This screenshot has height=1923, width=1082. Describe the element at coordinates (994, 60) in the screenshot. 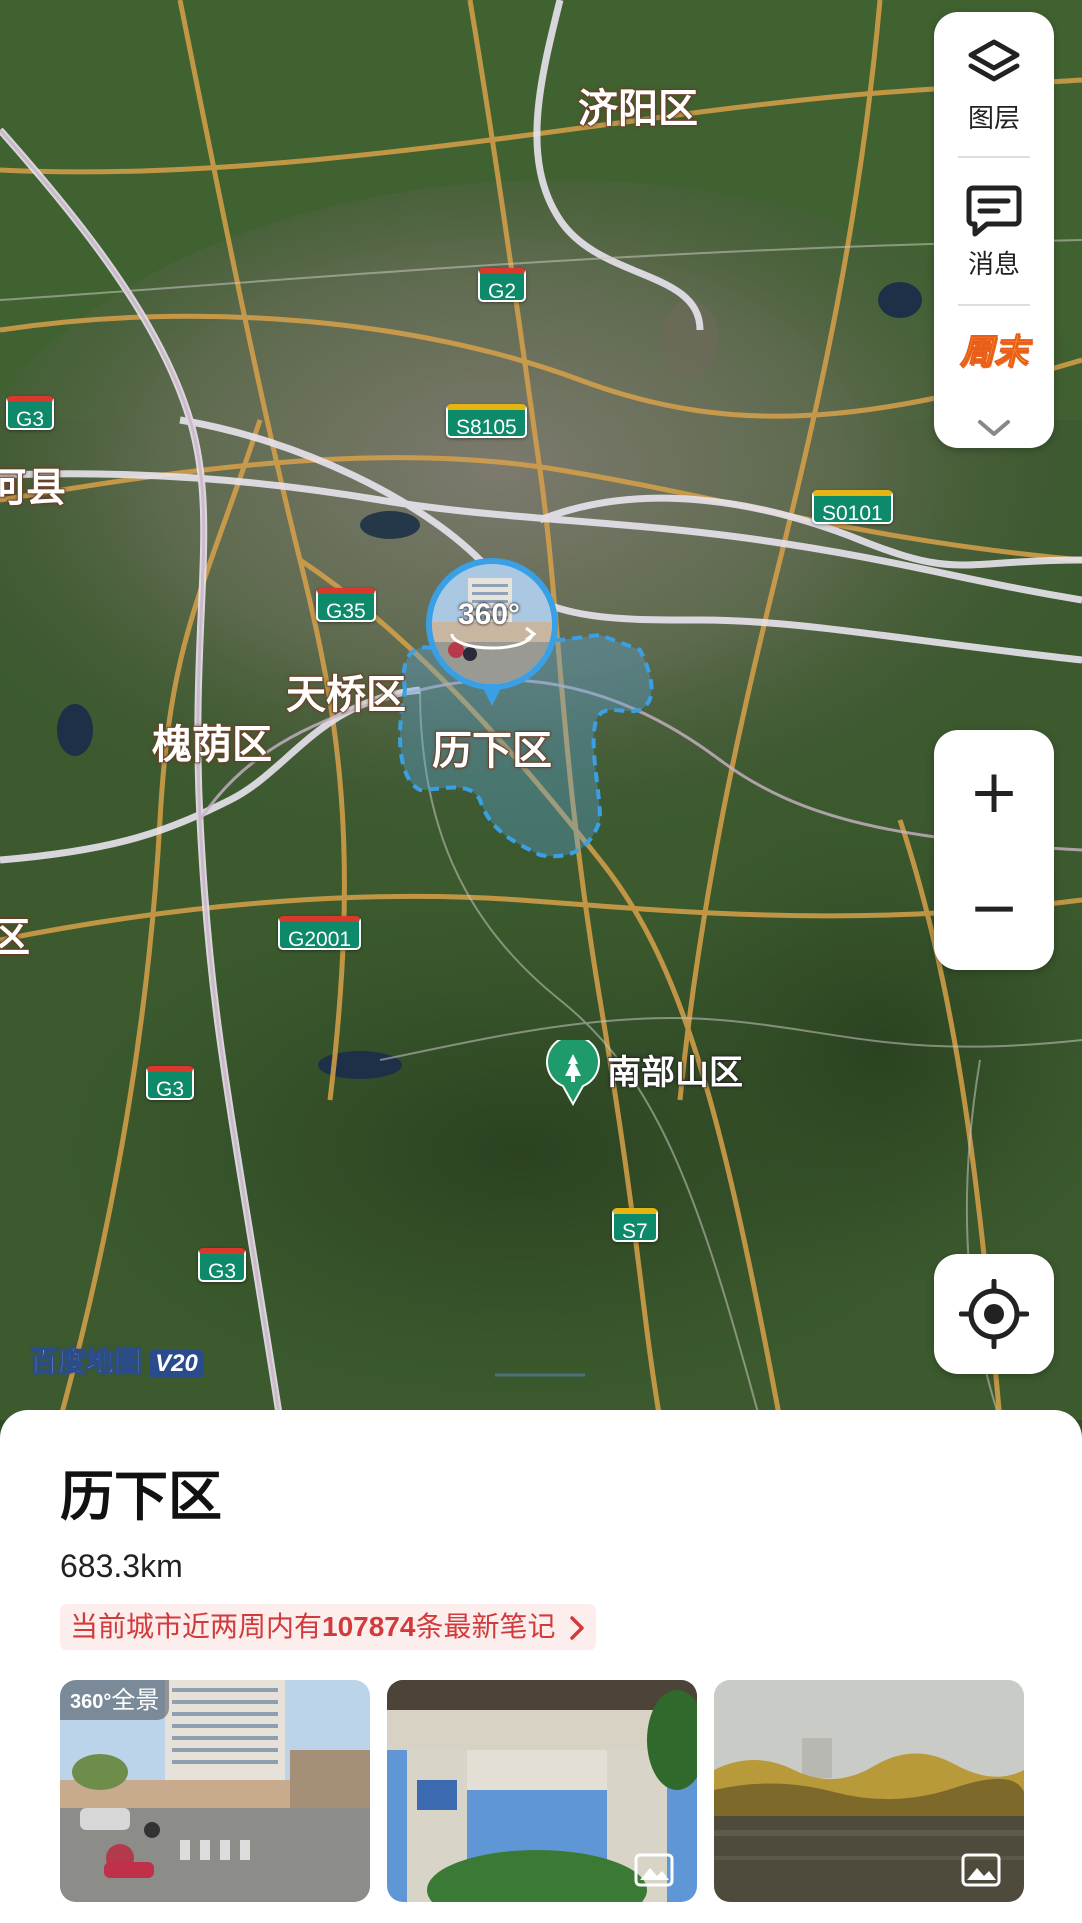

I see `layers-icon` at that location.